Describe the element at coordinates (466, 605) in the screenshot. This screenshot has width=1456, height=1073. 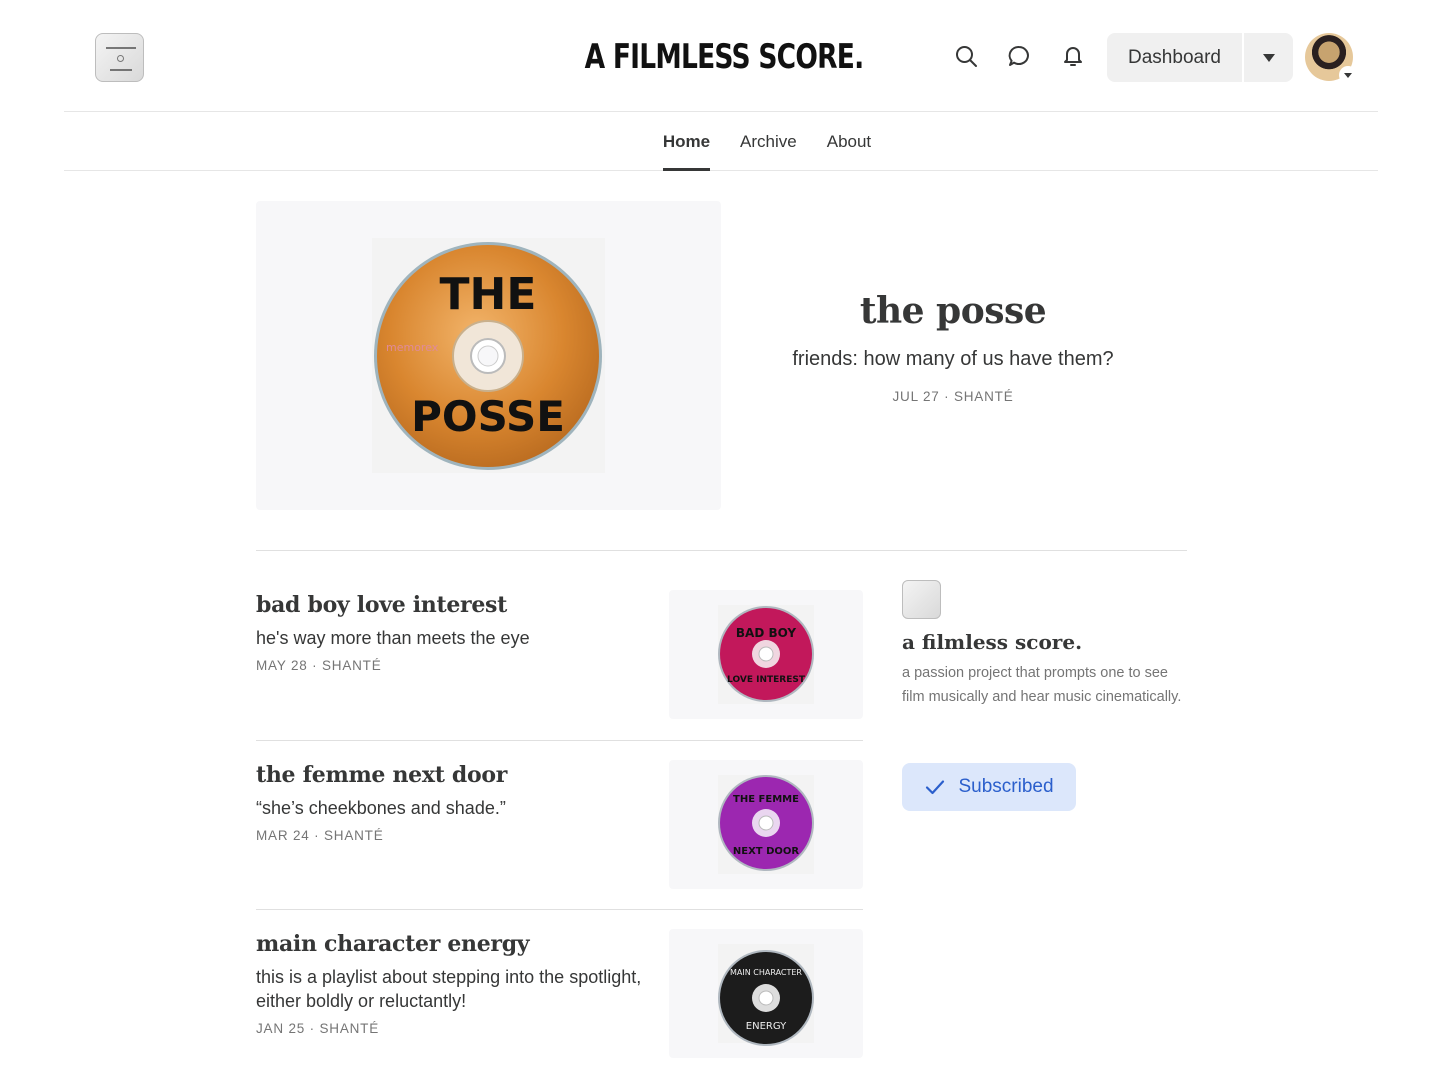
I see `post-title: bad boy love interest` at that location.